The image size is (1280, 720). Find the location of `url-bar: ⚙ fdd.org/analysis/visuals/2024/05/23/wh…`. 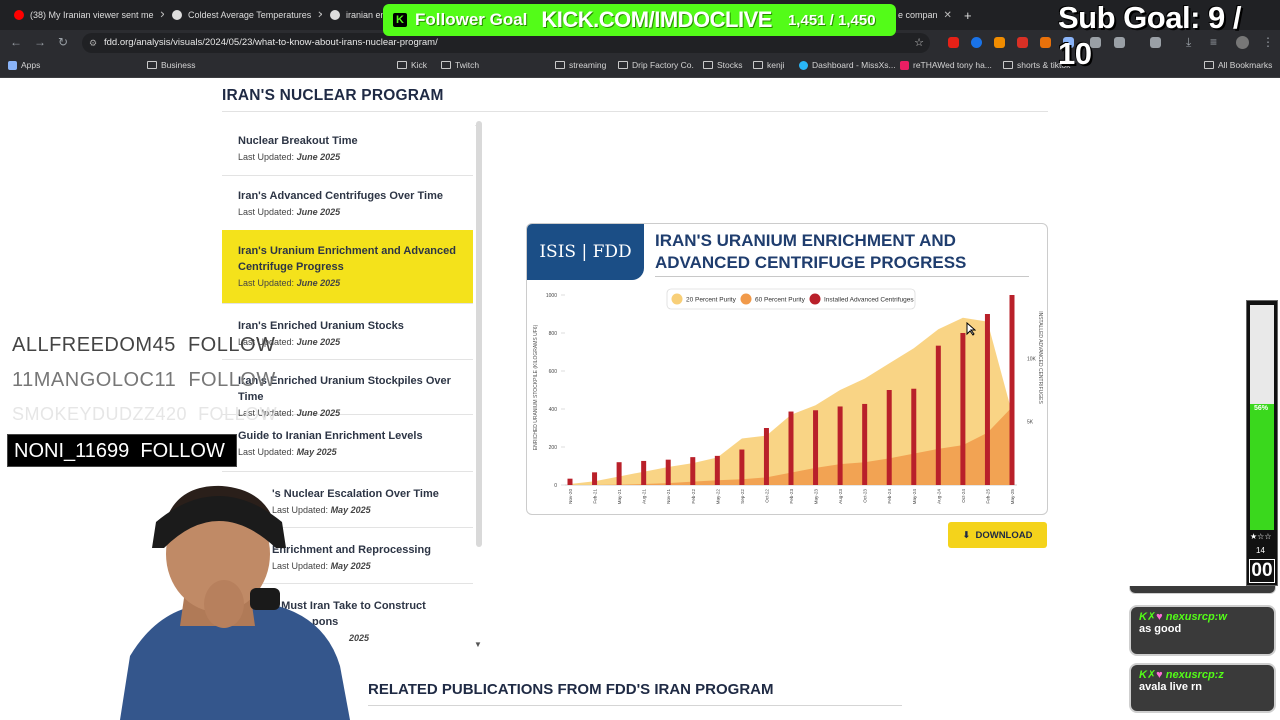

url-bar: ⚙ fdd.org/analysis/visuals/2024/05/23/wh… is located at coordinates (506, 43).